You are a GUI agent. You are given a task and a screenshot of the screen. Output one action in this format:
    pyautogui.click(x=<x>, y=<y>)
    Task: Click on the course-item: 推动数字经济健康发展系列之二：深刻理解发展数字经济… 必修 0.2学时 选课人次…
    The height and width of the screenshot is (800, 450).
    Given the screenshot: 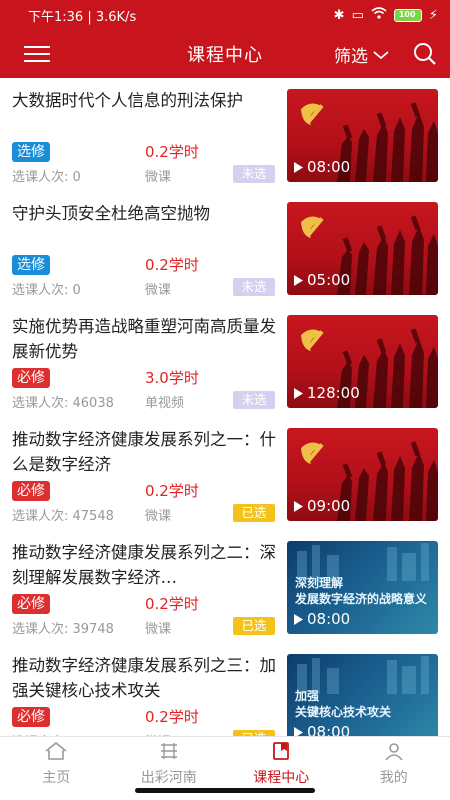 What is the action you would take?
    pyautogui.click(x=225, y=590)
    